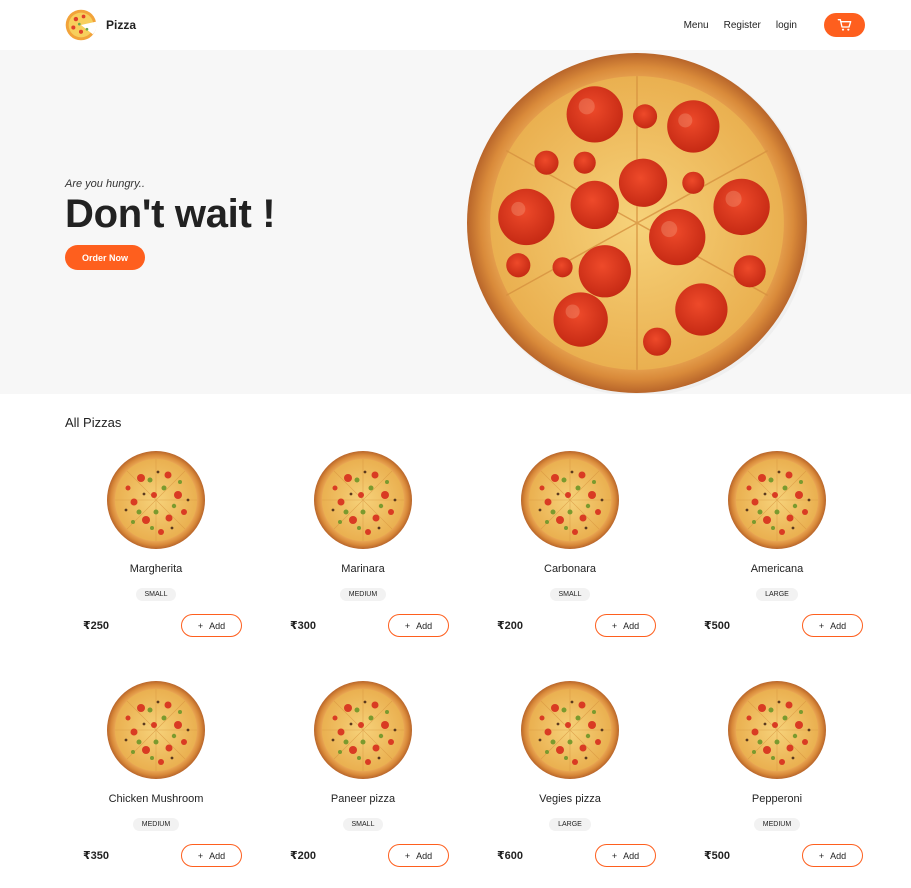  What do you see at coordinates (121, 25) in the screenshot?
I see `brand-name: Pizza` at bounding box center [121, 25].